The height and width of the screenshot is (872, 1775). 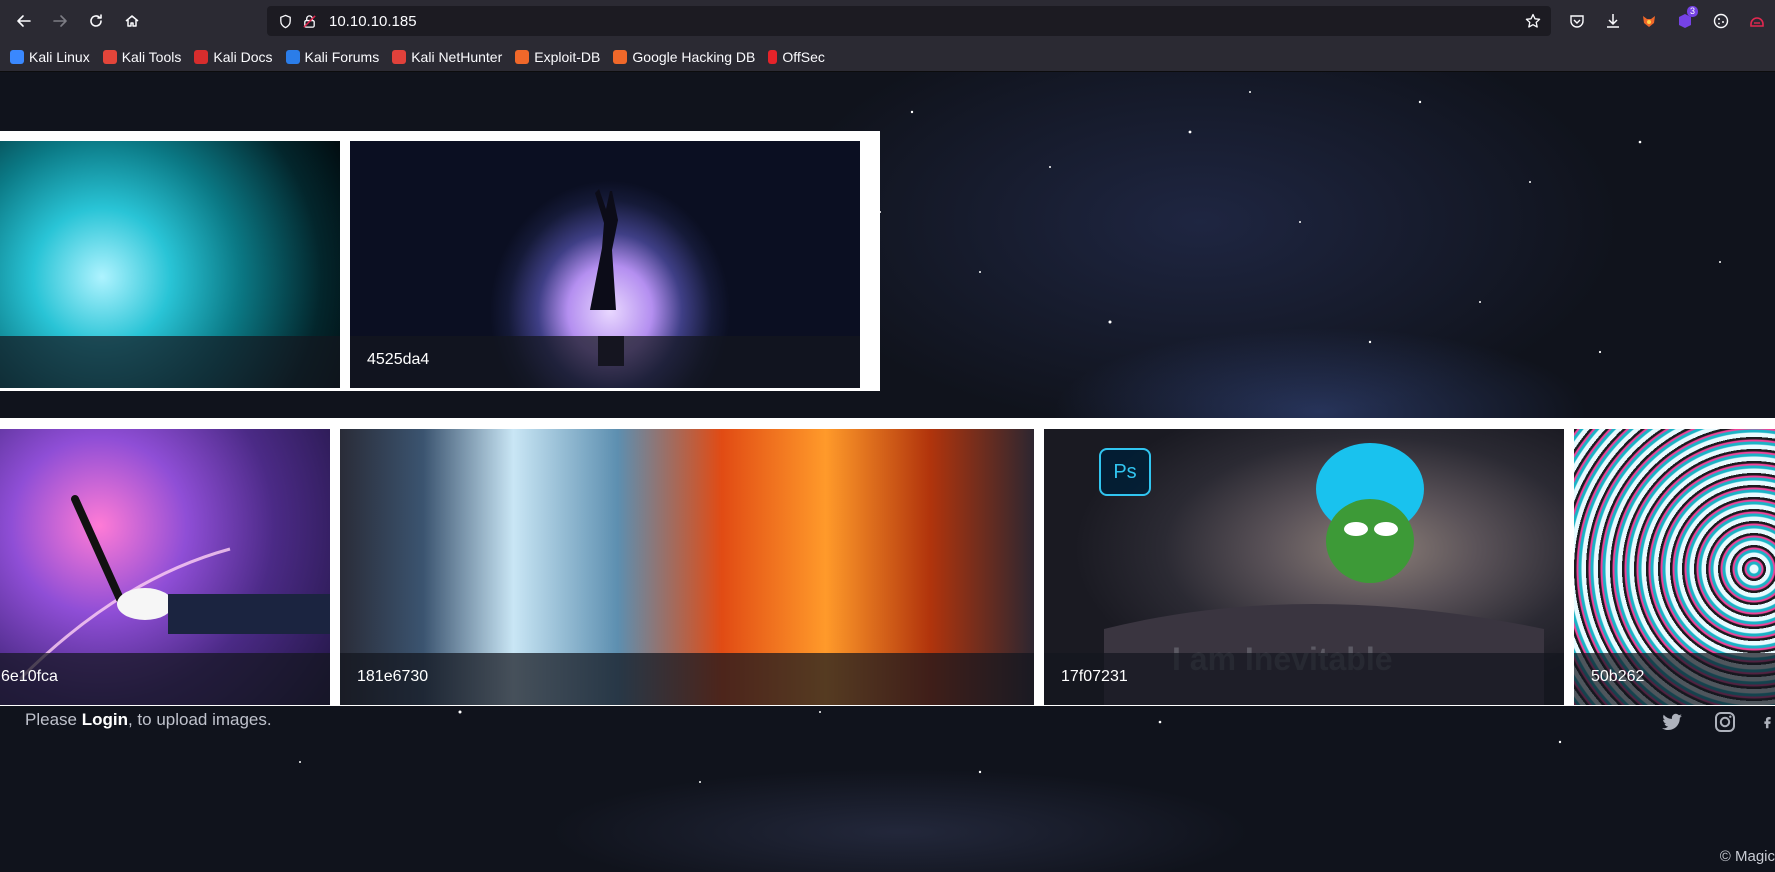 I want to click on image-caption-bar: 4525da4, so click(x=605, y=362).